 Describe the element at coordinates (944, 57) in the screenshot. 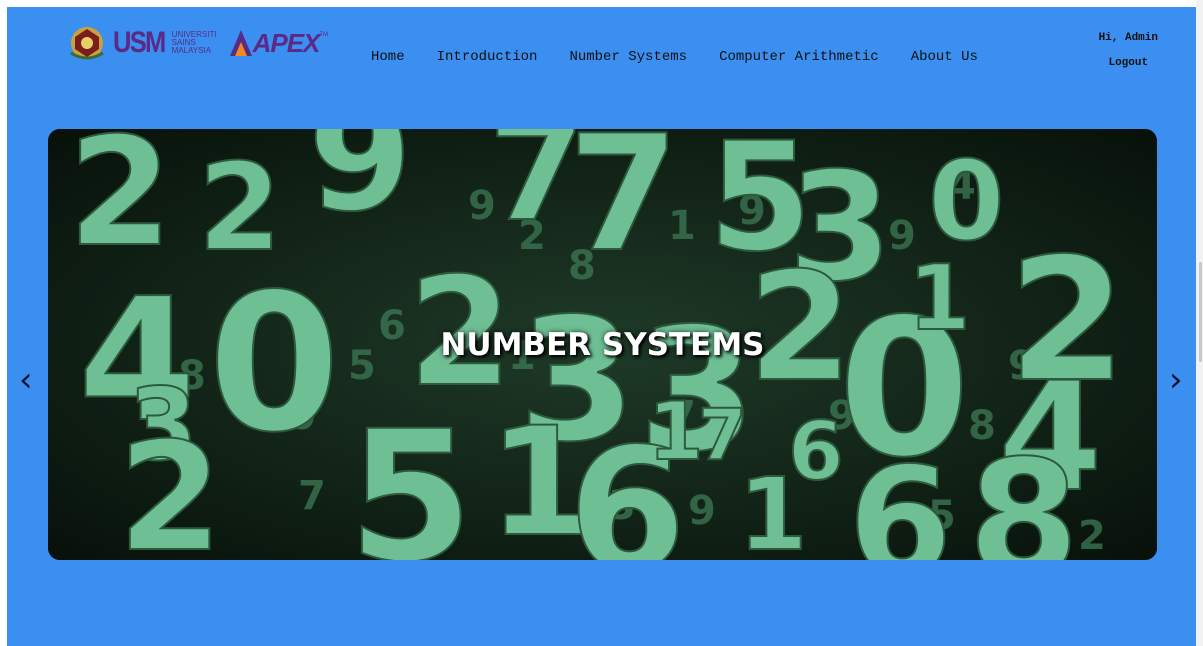

I see `nav-about-us: About Us` at that location.